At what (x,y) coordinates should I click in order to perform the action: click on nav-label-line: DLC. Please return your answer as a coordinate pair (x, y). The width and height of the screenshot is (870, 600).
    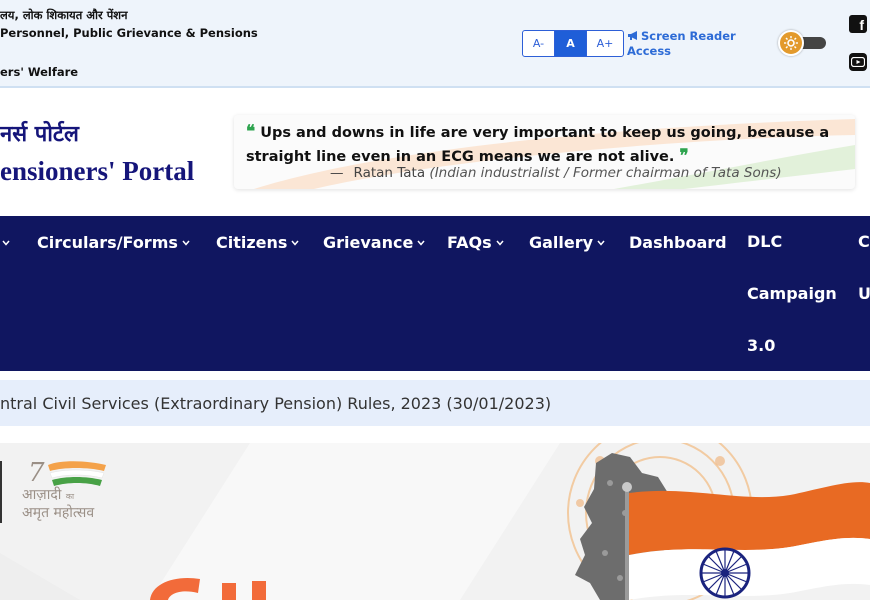
    Looking at the image, I should click on (765, 241).